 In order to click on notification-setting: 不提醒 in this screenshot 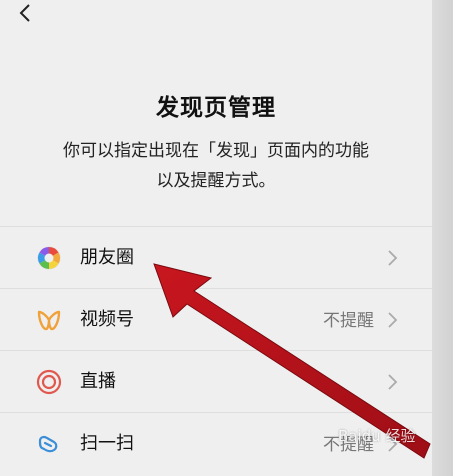, I will do `click(348, 321)`.